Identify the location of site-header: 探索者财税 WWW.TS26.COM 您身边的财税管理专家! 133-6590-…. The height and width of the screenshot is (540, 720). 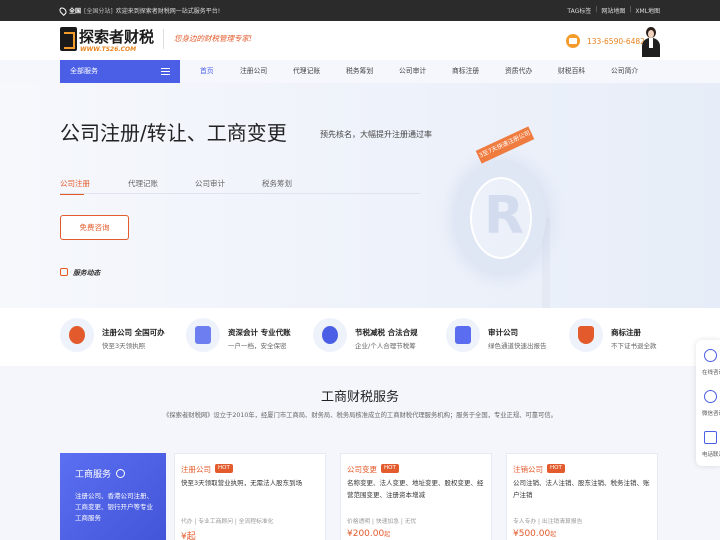
(360, 40).